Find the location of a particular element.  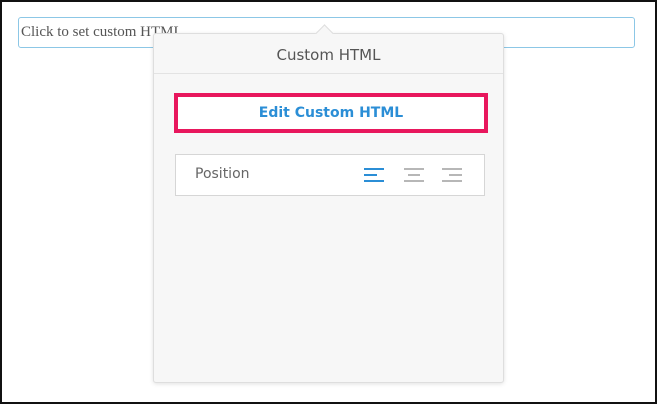

position-control: Position is located at coordinates (330, 175).